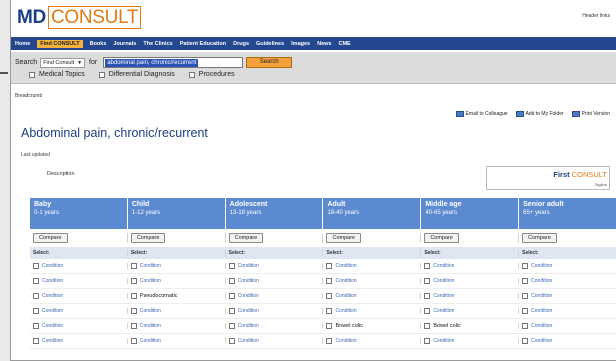 The height and width of the screenshot is (361, 616). I want to click on nav-item-images: Images, so click(300, 44).